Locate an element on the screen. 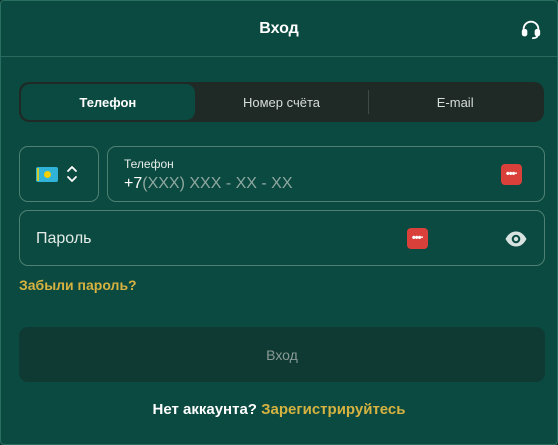 Image resolution: width=558 pixels, height=445 pixels. signup-prompt: Нет аккаунта? Зарегистрируйтесь is located at coordinates (279, 409).